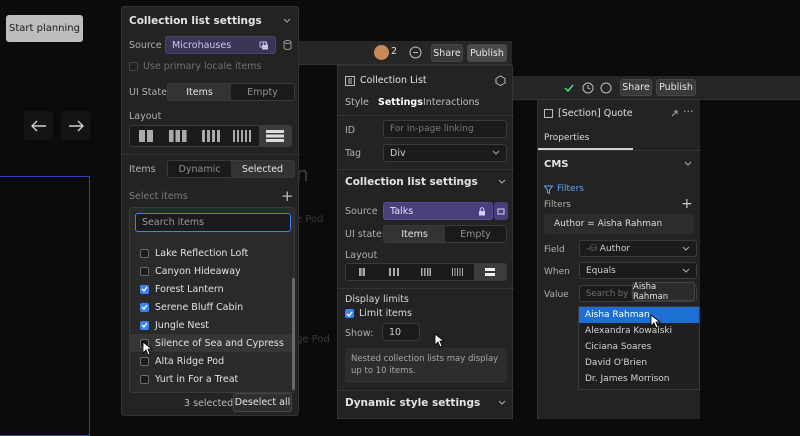 The width and height of the screenshot is (800, 436). What do you see at coordinates (566, 138) in the screenshot?
I see `tab-properties: Properties` at bounding box center [566, 138].